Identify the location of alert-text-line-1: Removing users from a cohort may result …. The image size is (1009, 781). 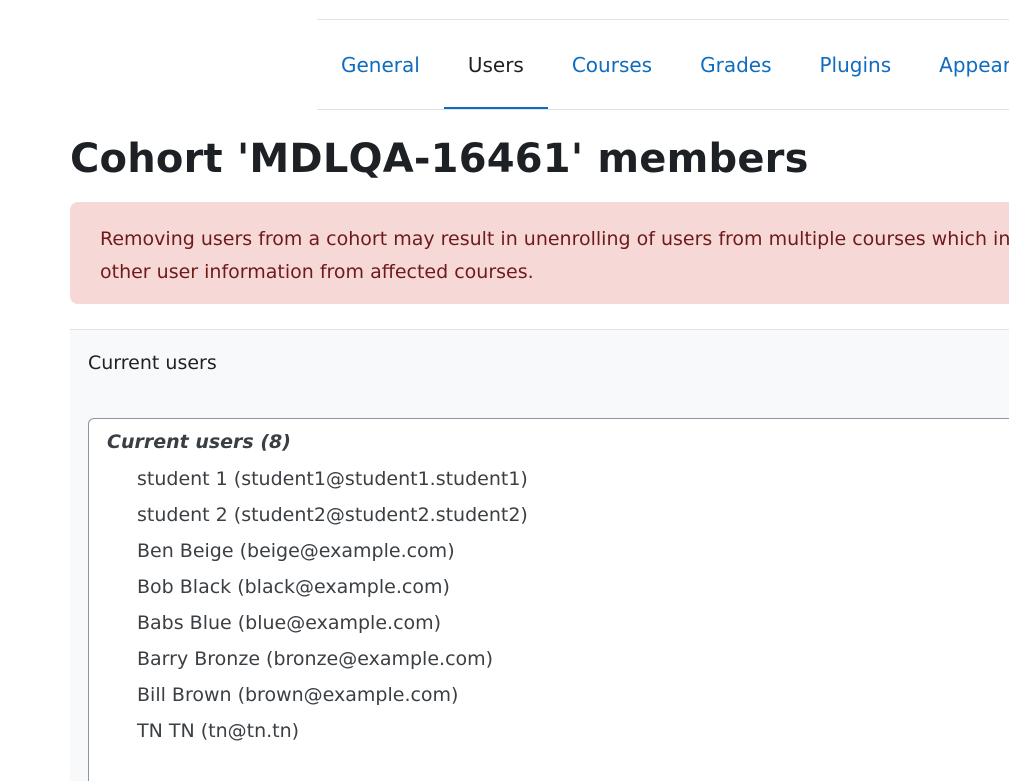
(554, 239).